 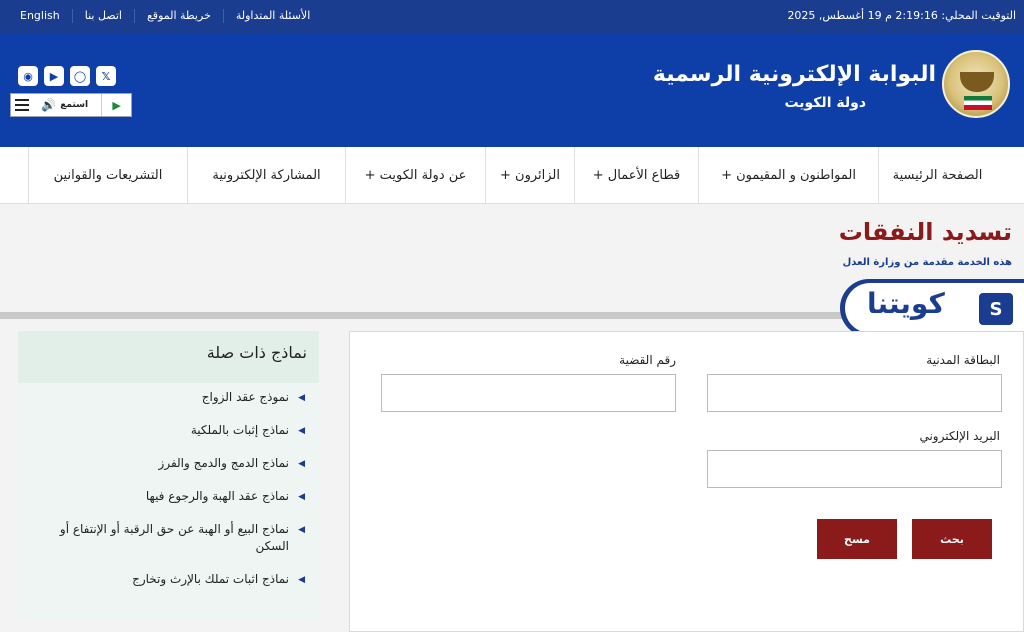 What do you see at coordinates (529, 175) in the screenshot?
I see `nav-visitors: الزائرون +` at bounding box center [529, 175].